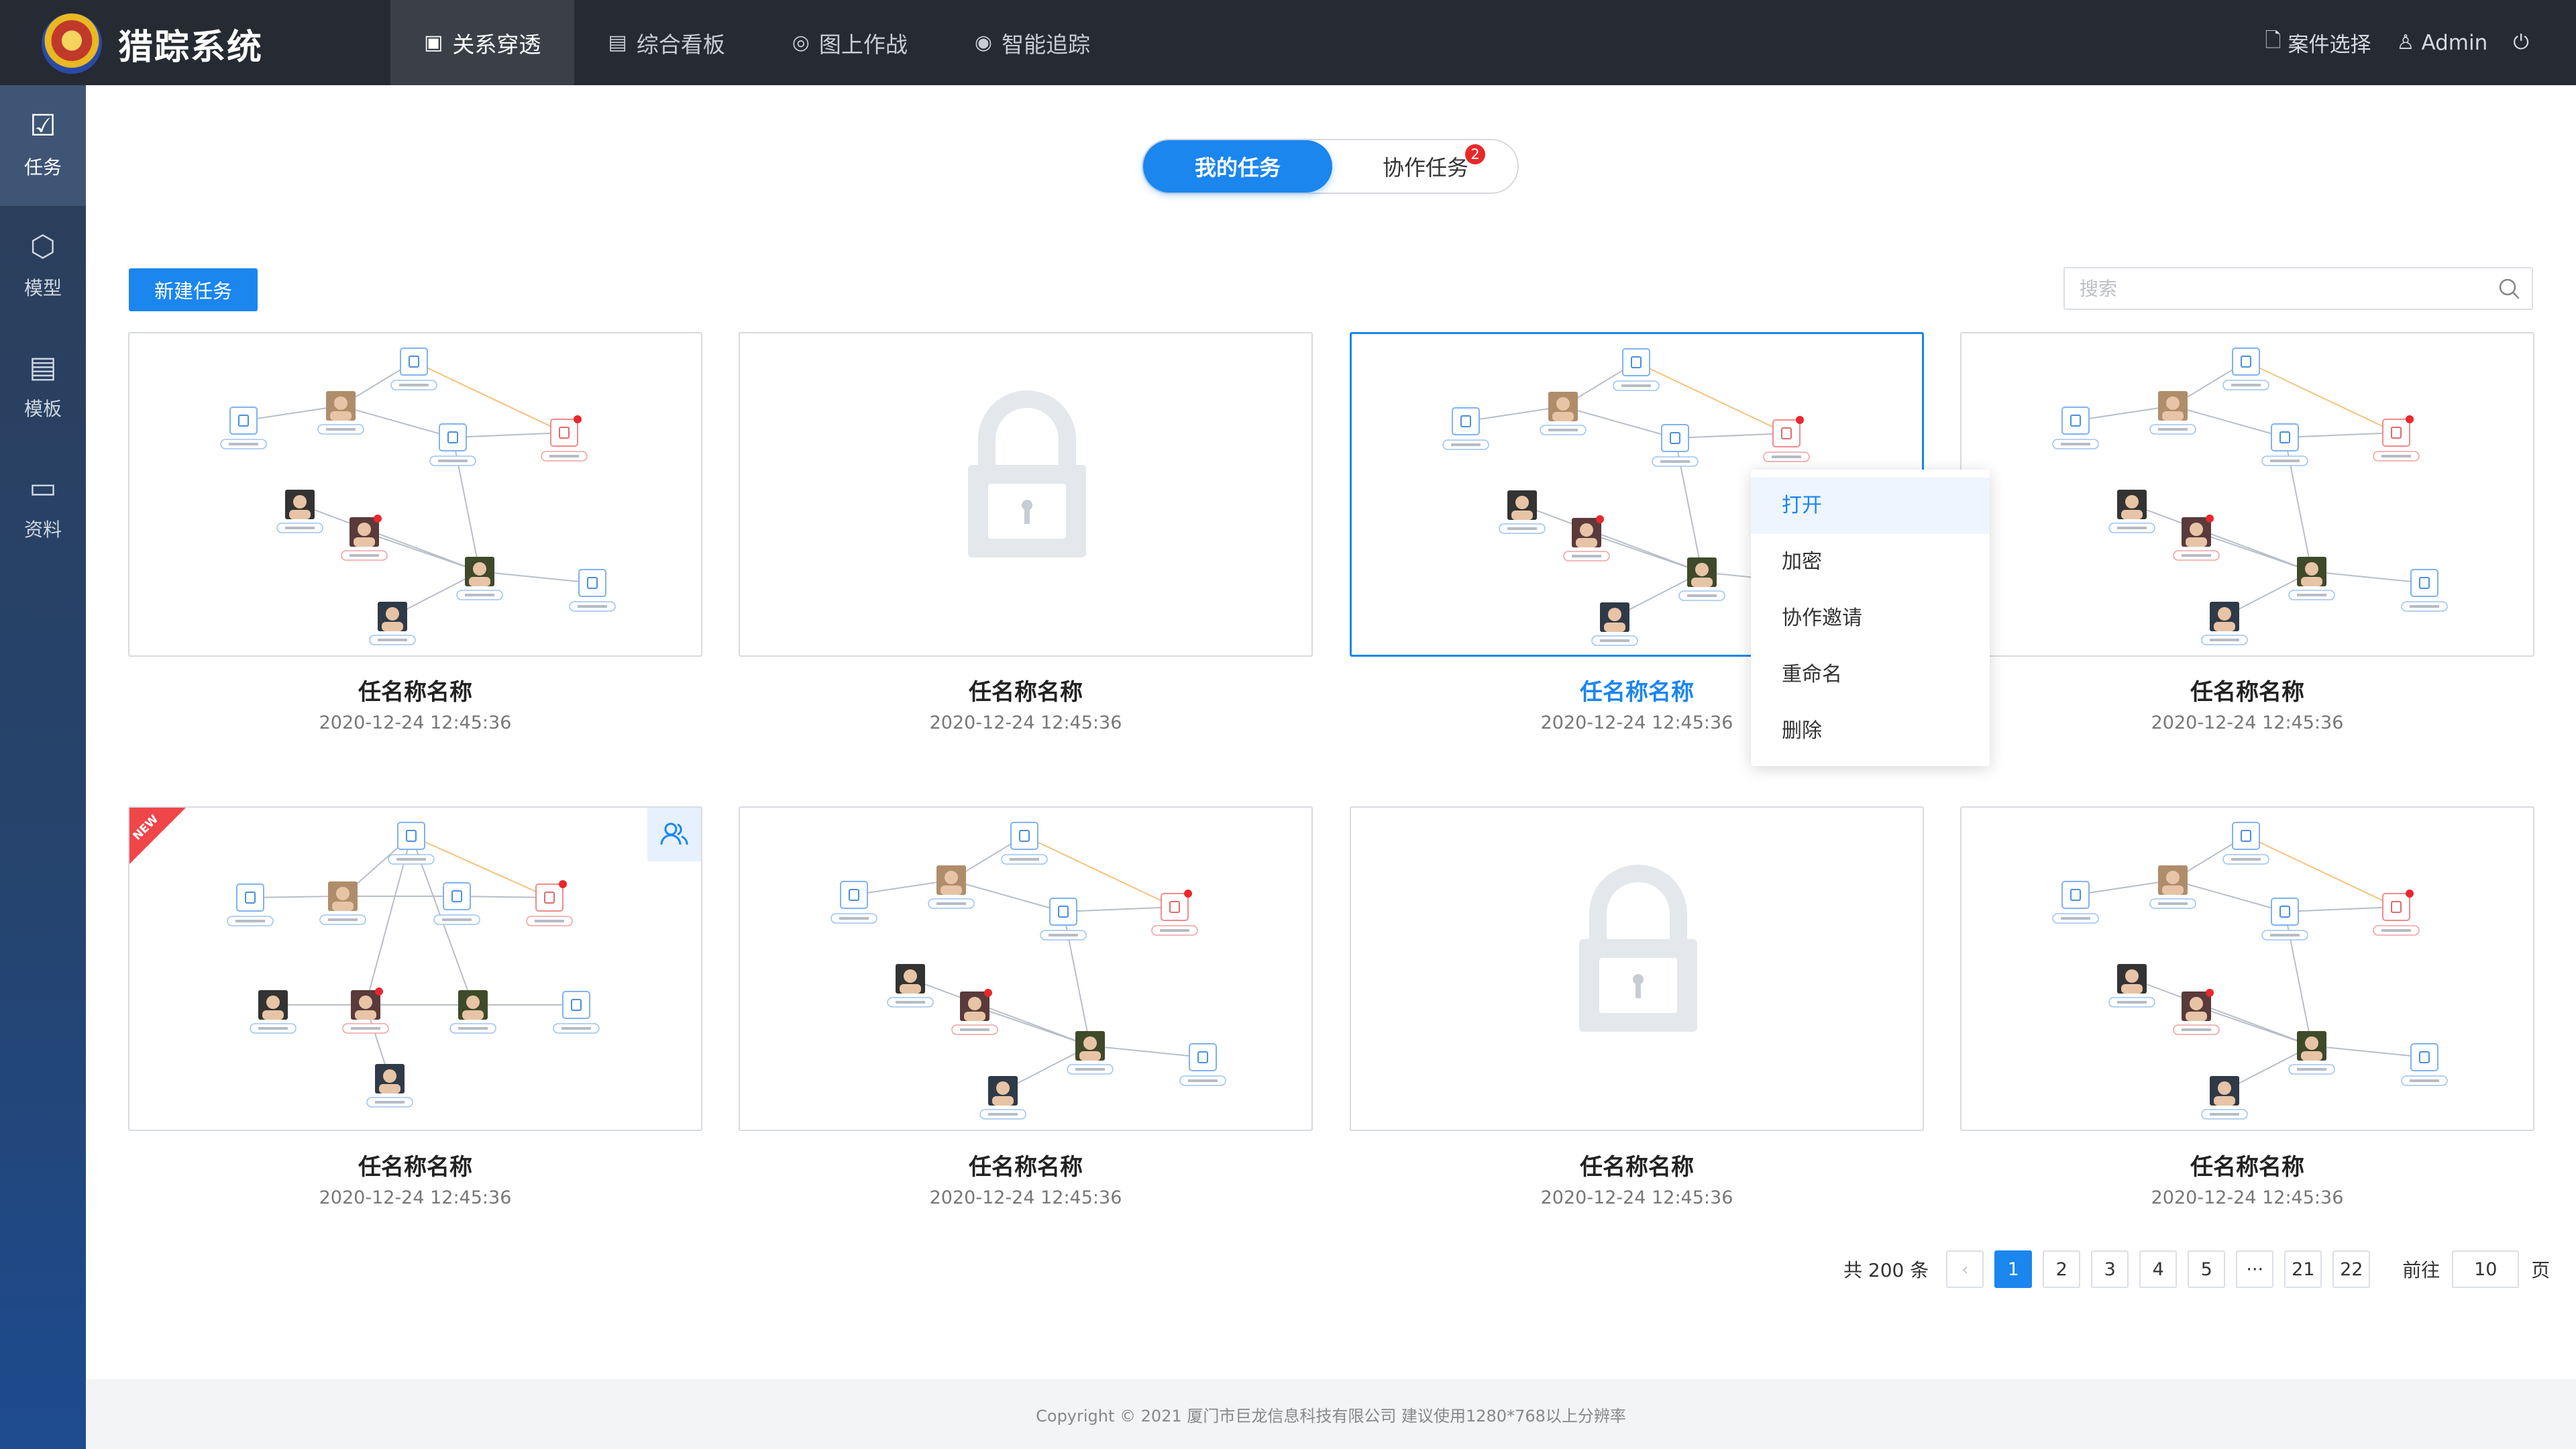  Describe the element at coordinates (1475, 154) in the screenshot. I see `collab-count-badge: 2` at that location.